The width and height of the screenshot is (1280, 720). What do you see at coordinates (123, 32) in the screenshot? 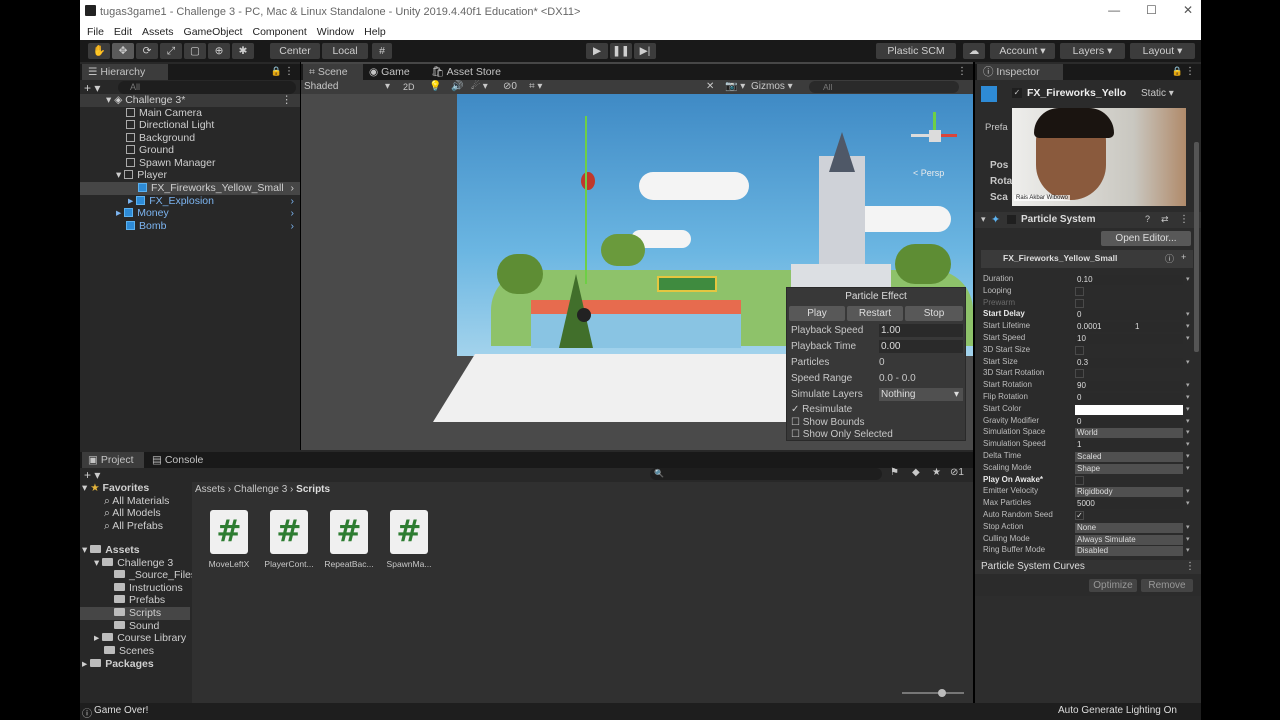
I see `menu-edit: Edit` at bounding box center [123, 32].